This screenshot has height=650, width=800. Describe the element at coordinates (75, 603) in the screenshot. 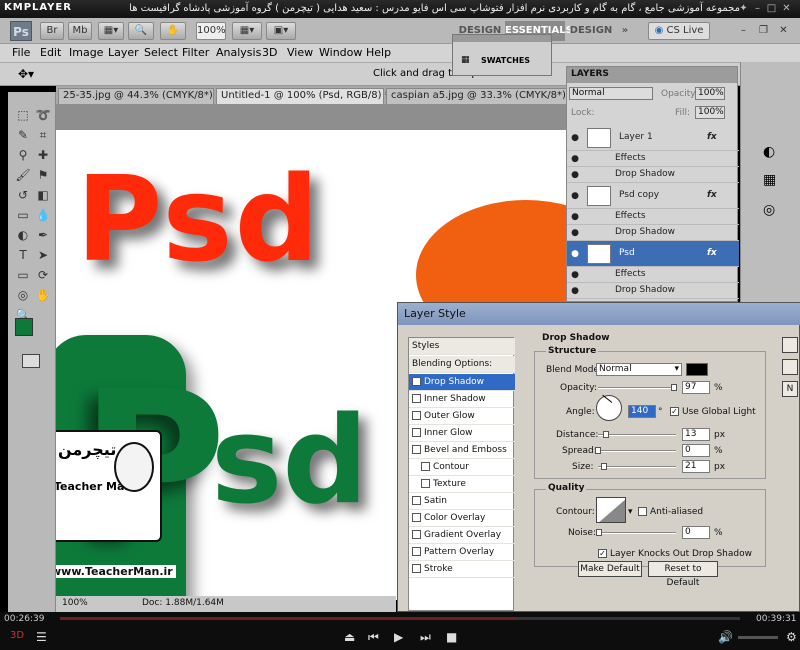

I see `status-zoom: 100%` at that location.